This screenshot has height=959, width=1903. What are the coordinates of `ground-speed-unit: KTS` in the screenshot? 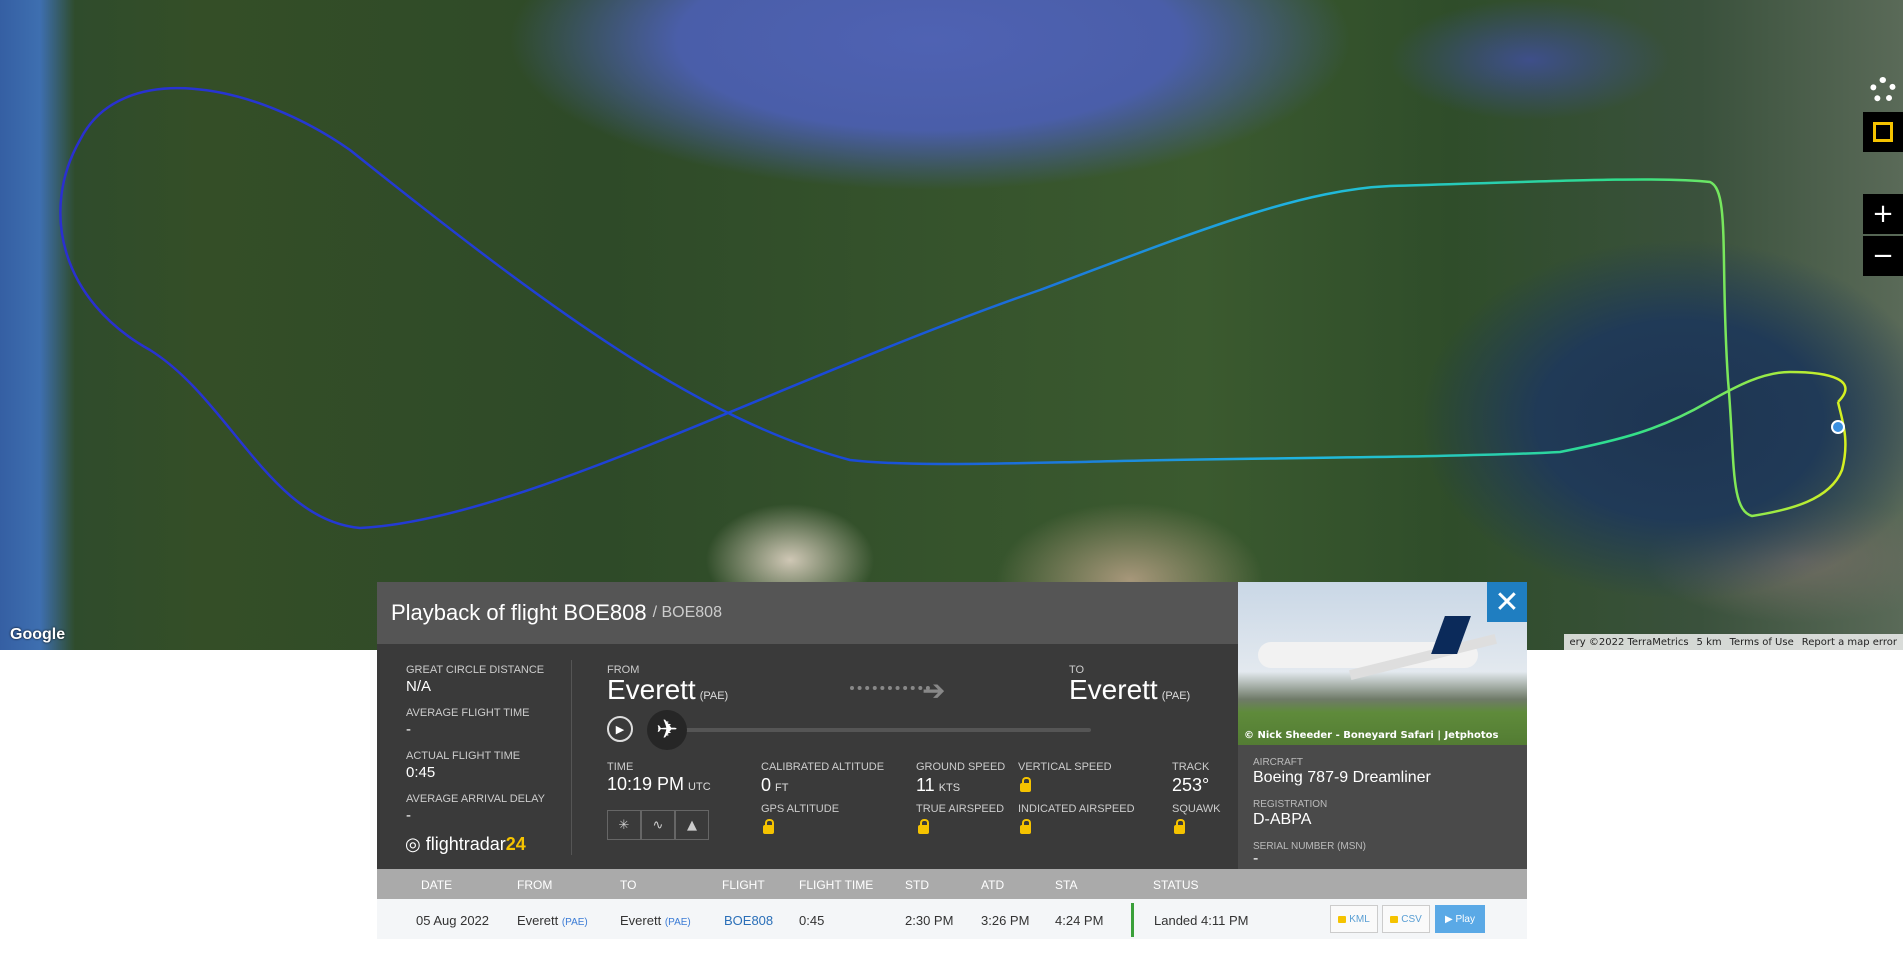 It's located at (949, 788).